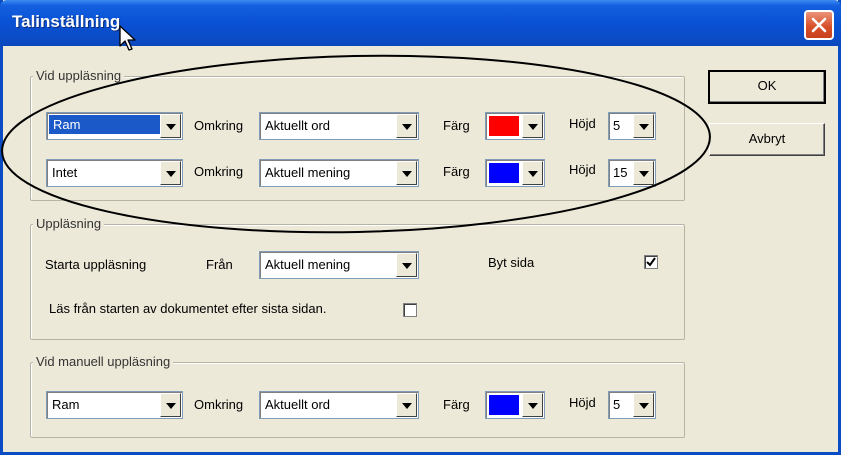 The height and width of the screenshot is (455, 841). Describe the element at coordinates (456, 404) in the screenshot. I see `manuell-farg-label: Färg` at that location.